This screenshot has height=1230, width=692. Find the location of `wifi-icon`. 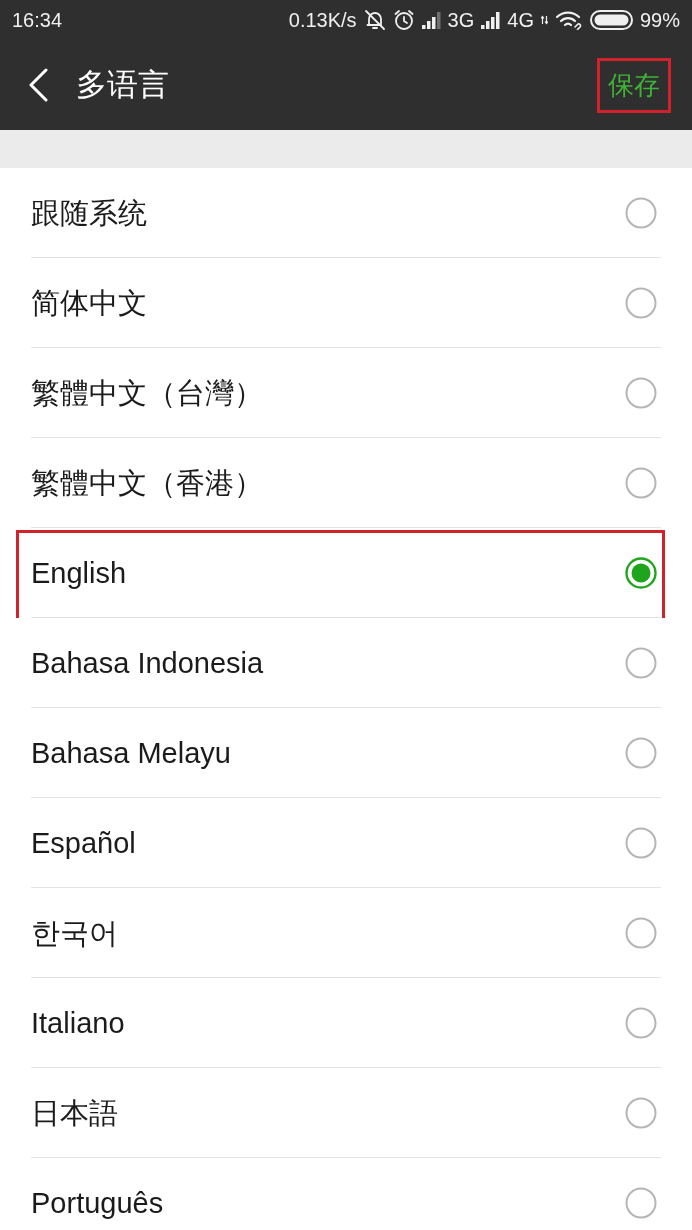

wifi-icon is located at coordinates (568, 20).